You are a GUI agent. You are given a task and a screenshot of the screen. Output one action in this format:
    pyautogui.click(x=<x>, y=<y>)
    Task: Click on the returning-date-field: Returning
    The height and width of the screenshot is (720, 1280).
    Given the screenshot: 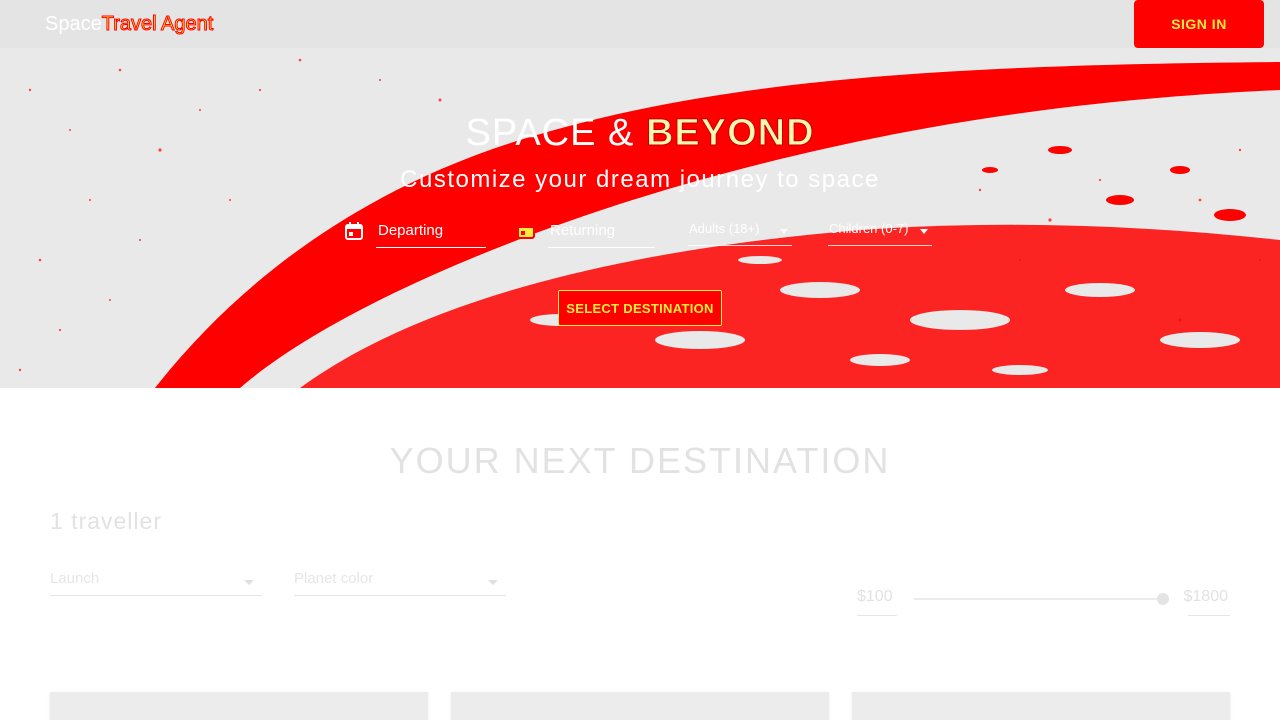 What is the action you would take?
    pyautogui.click(x=601, y=233)
    